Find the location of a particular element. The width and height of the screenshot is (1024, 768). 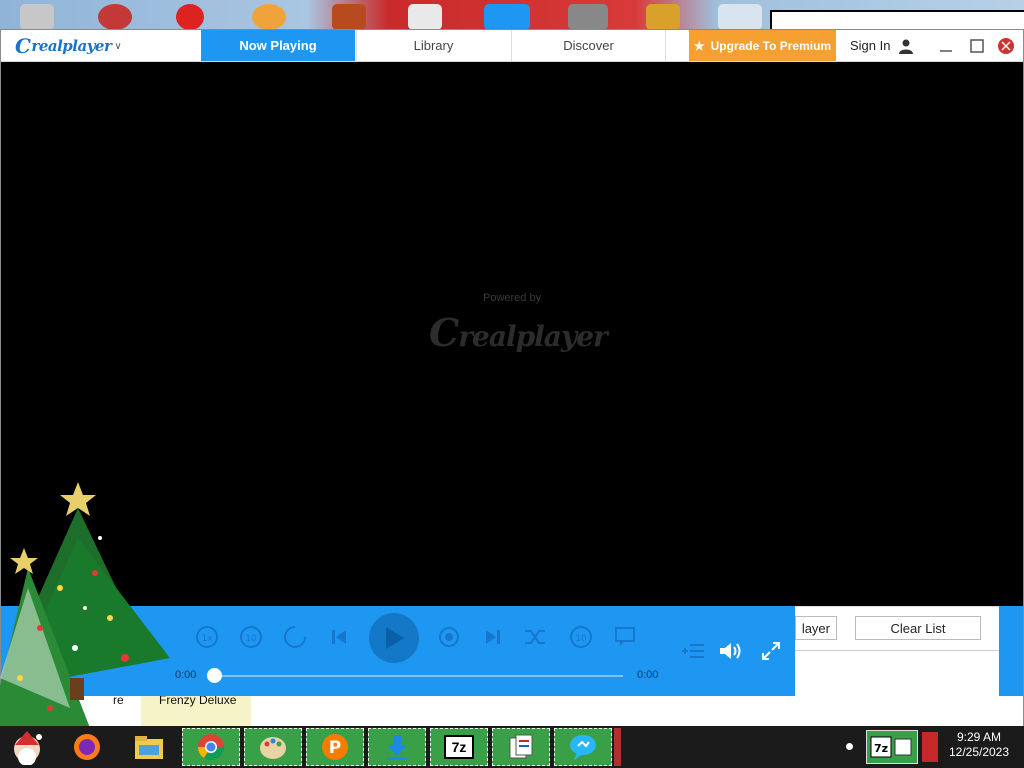

7zip-taskbar-button: 7z is located at coordinates (459, 747).